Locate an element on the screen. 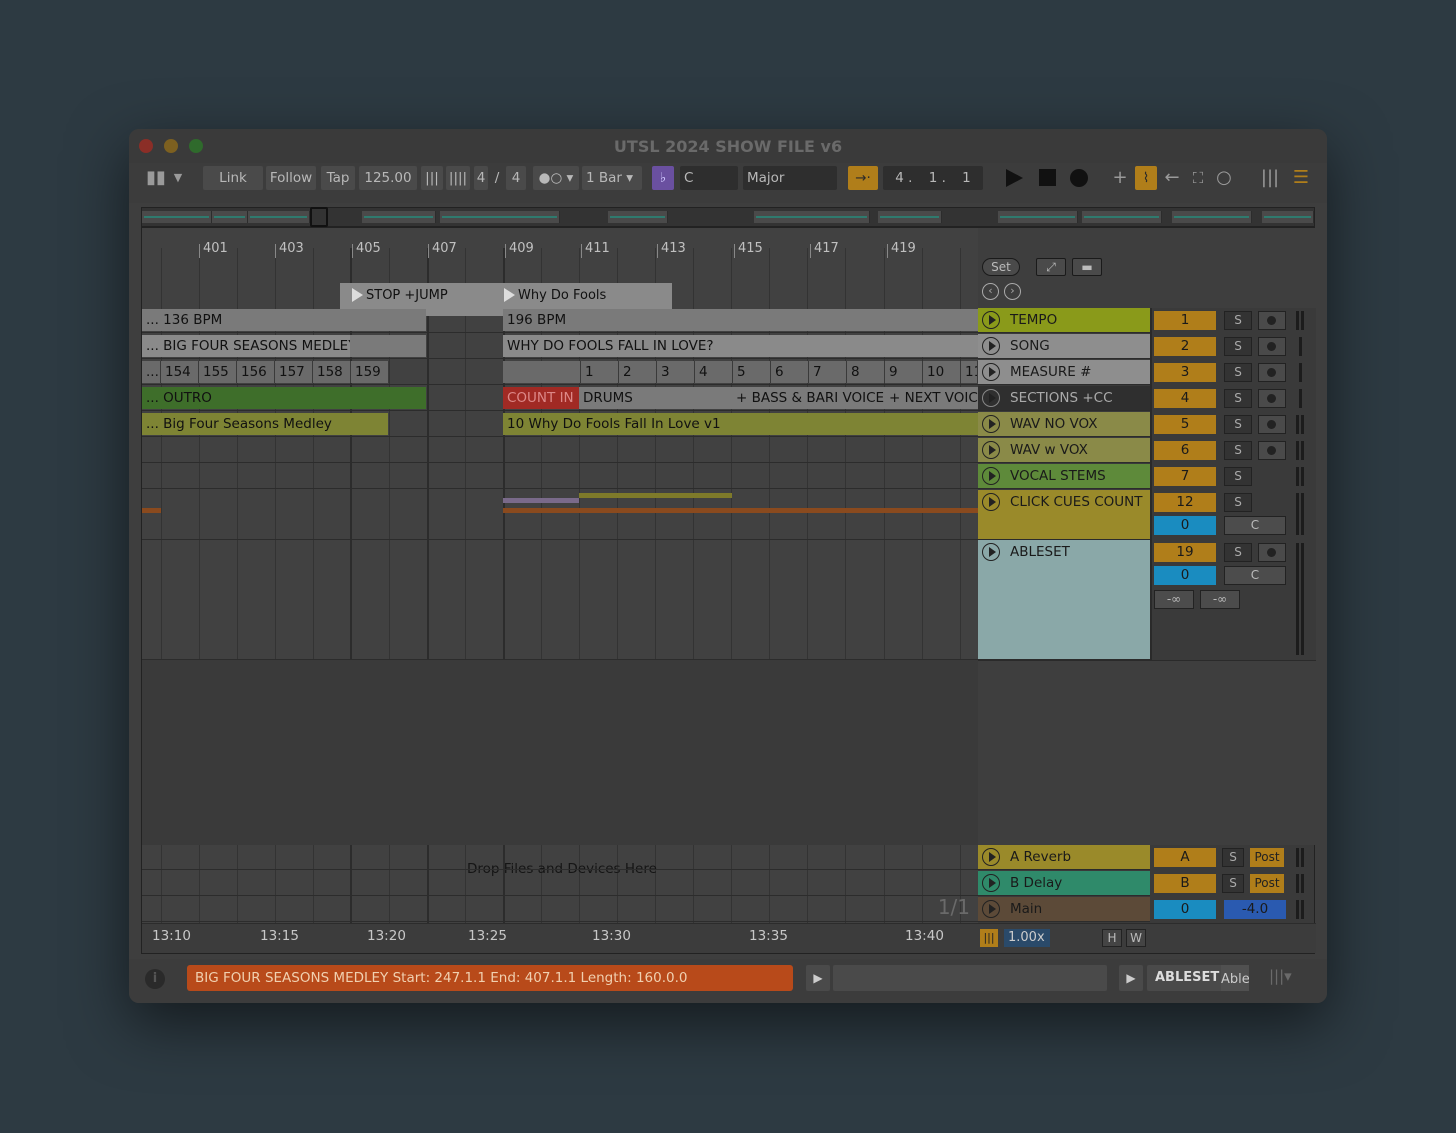  track-header-vocal-stems: VOCAL STEMS is located at coordinates (1064, 476).